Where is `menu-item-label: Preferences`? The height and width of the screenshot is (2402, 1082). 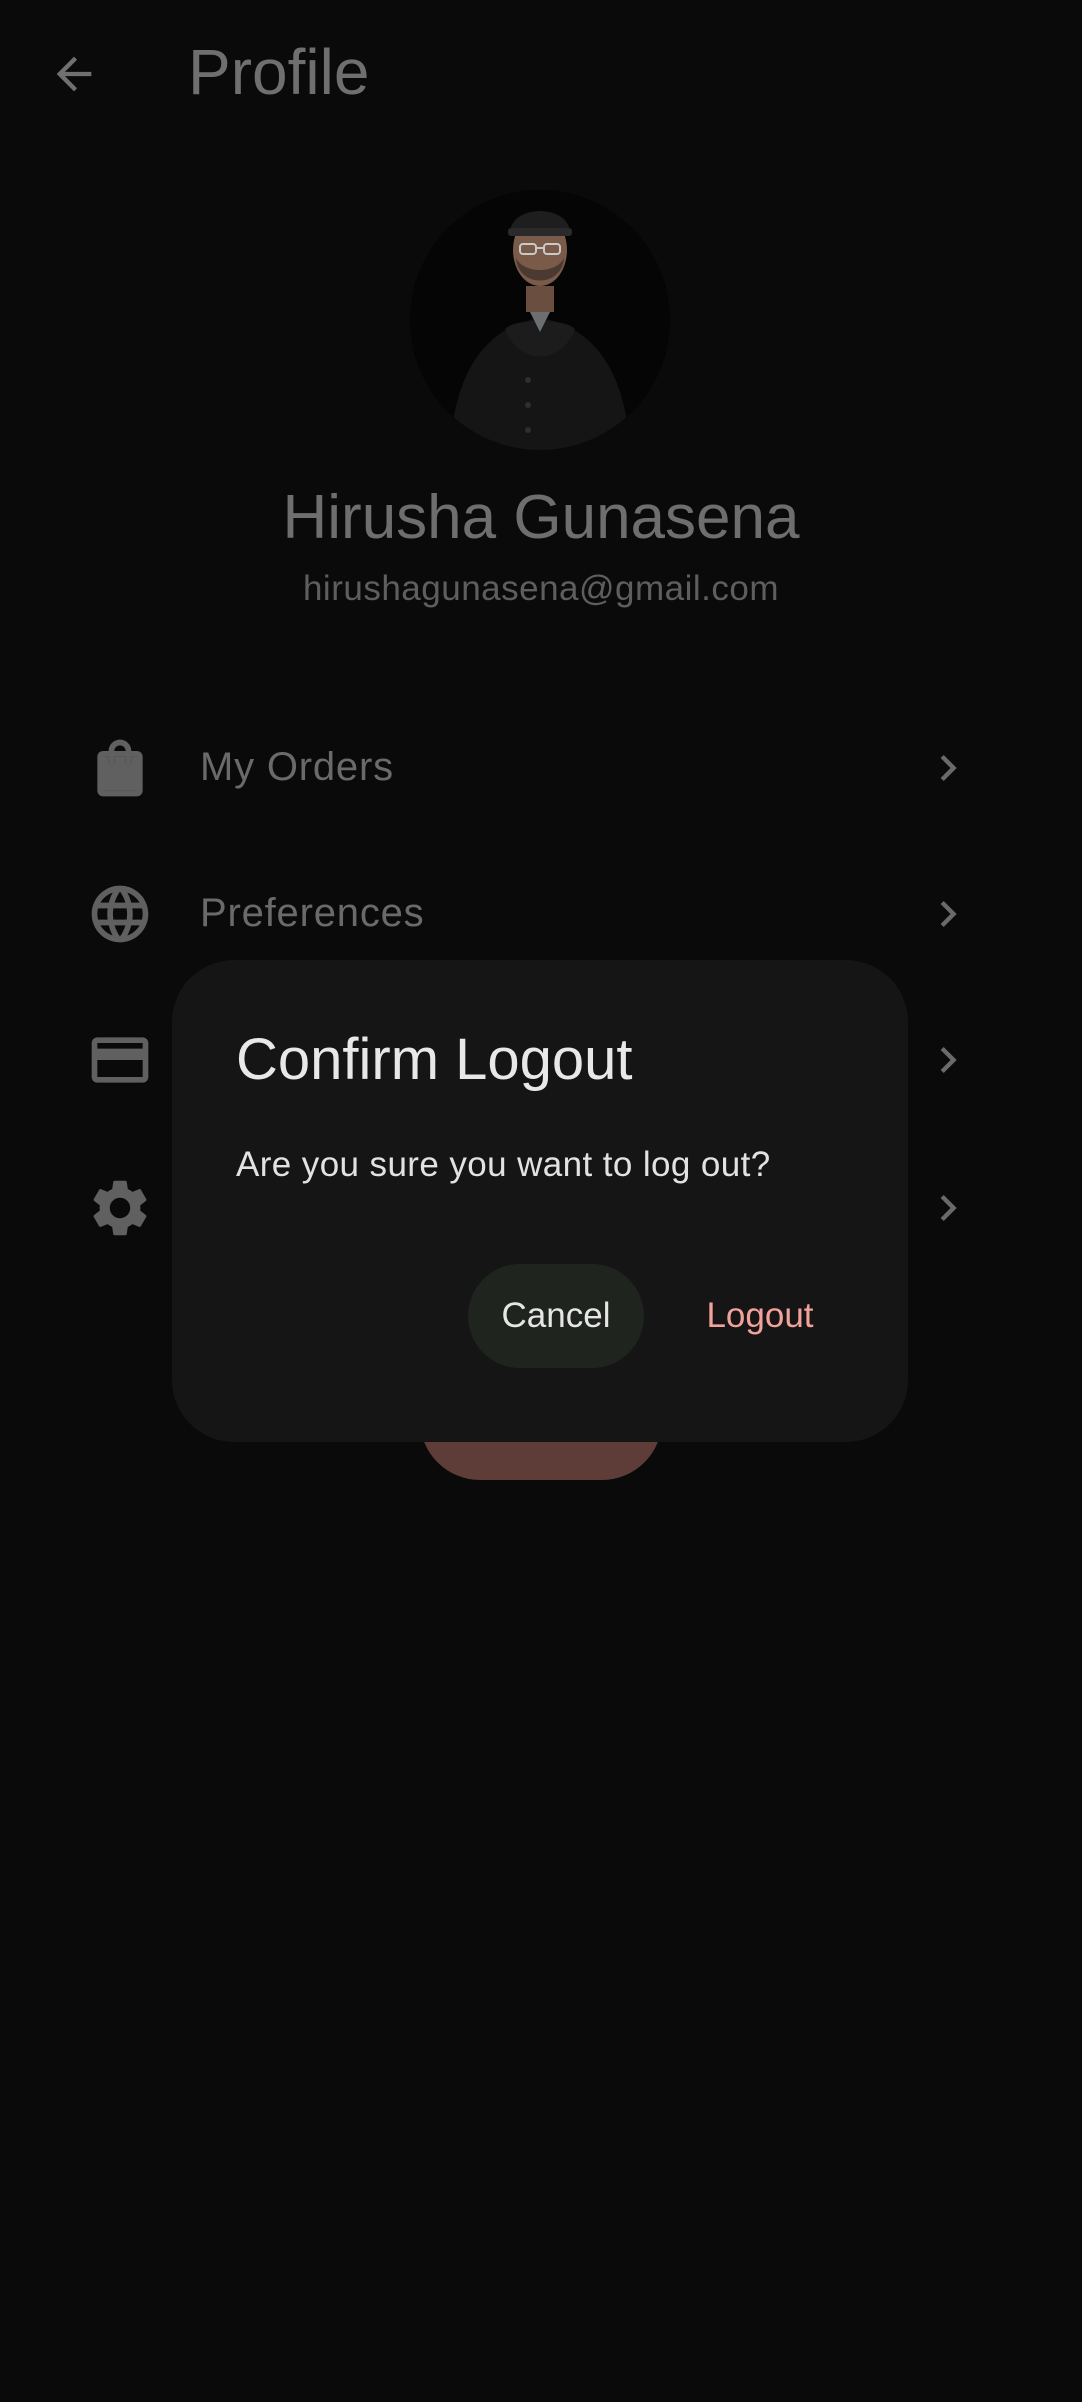
menu-item-label: Preferences is located at coordinates (312, 913).